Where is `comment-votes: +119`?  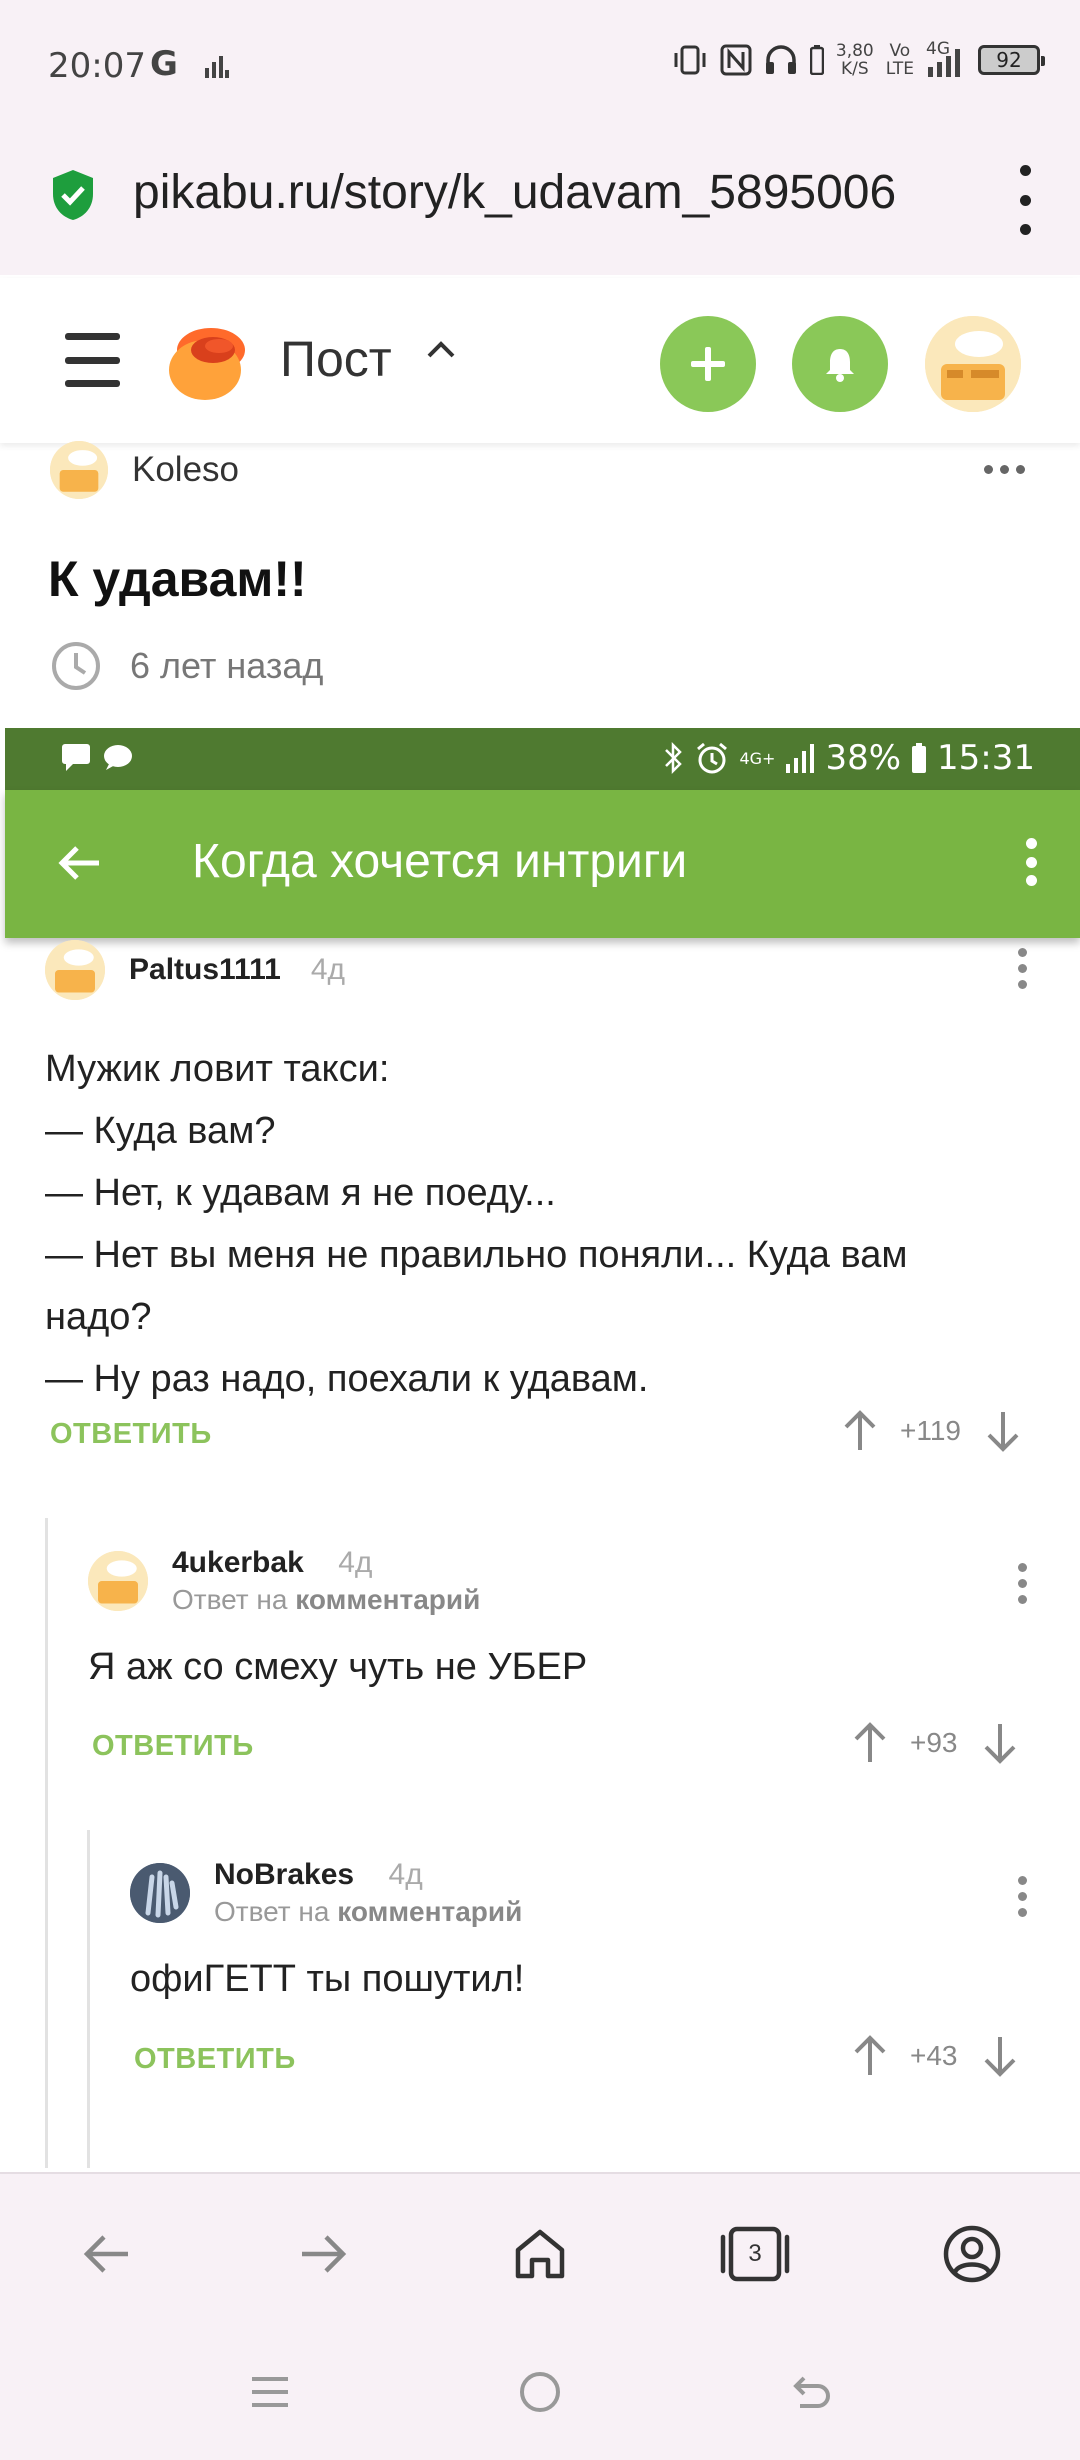 comment-votes: +119 is located at coordinates (931, 1431).